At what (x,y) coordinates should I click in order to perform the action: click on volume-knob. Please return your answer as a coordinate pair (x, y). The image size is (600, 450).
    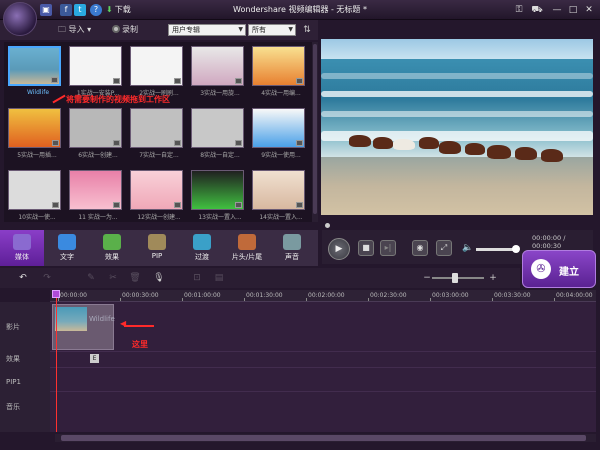
    Looking at the image, I should click on (516, 249).